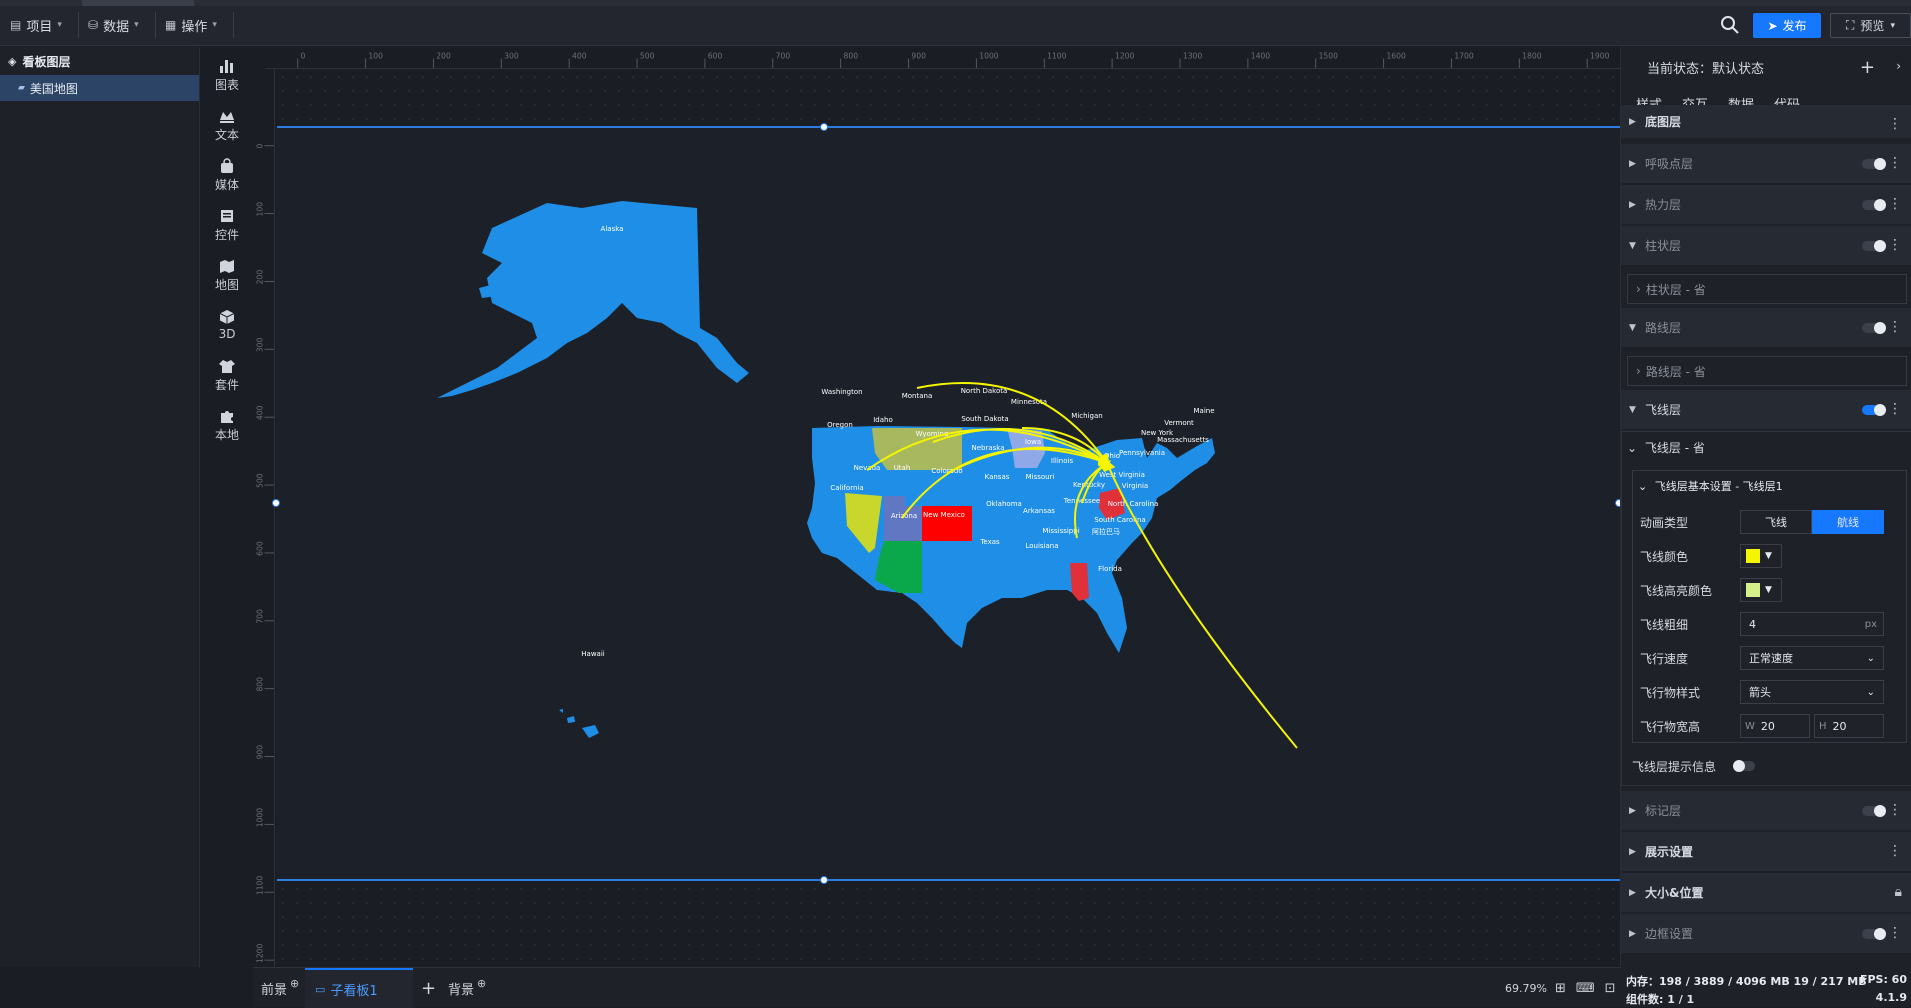  What do you see at coordinates (113, 25) in the screenshot?
I see `data-menu: ⛁ 数据 ▾` at bounding box center [113, 25].